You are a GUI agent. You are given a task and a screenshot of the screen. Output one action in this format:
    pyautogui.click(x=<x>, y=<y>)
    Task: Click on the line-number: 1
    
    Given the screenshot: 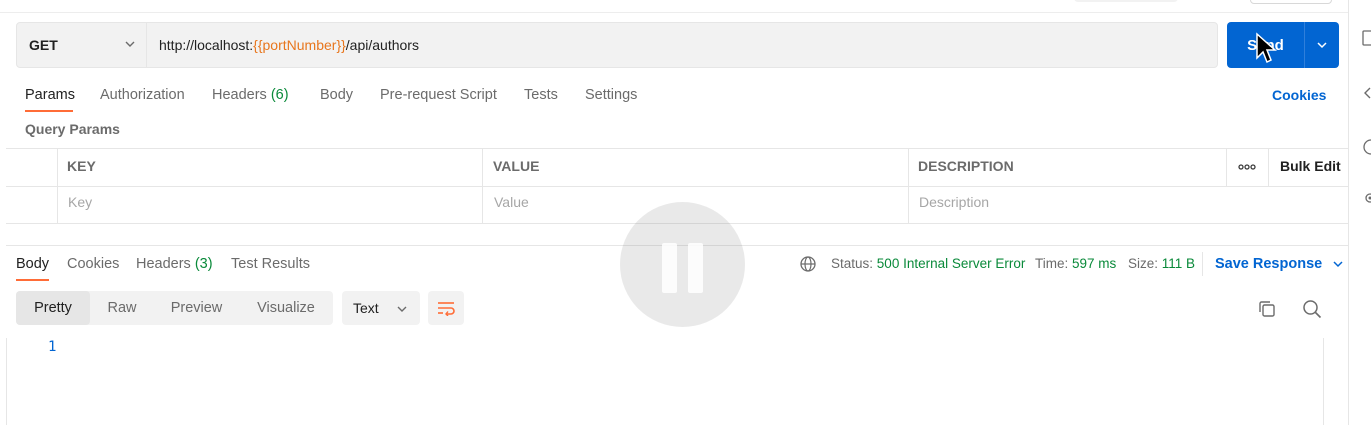 What is the action you would take?
    pyautogui.click(x=52, y=347)
    